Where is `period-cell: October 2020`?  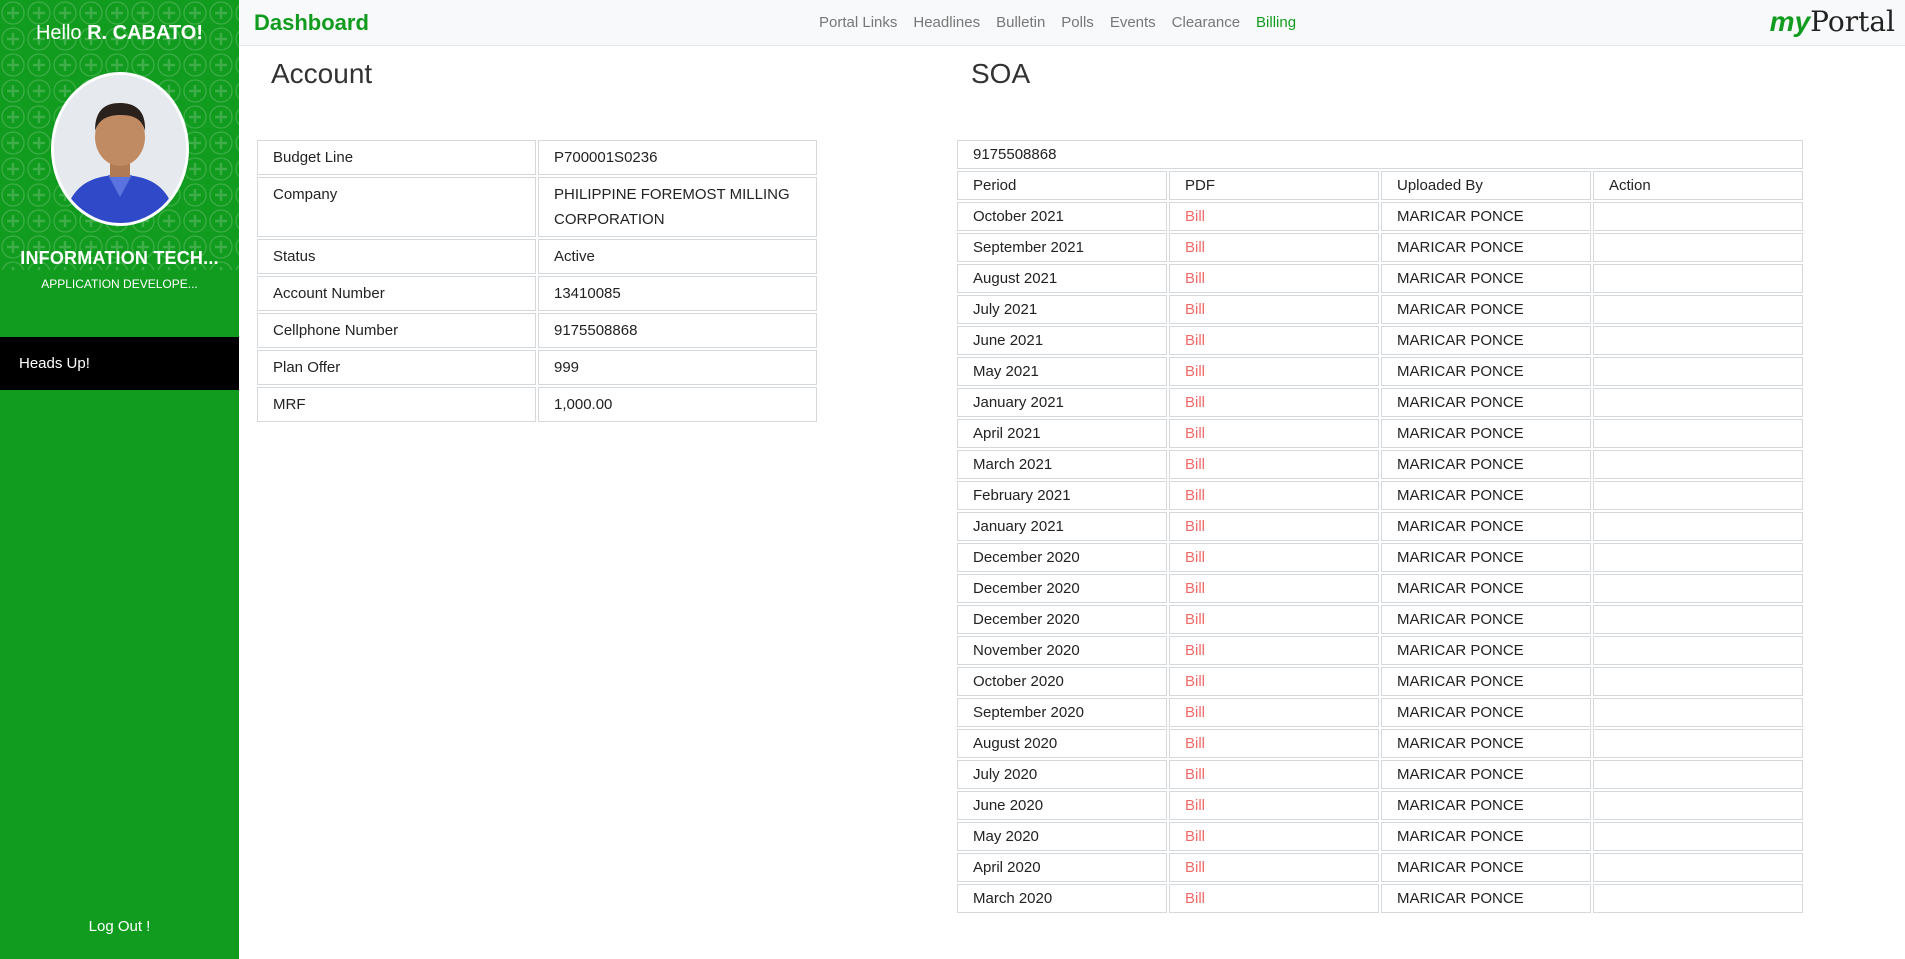
period-cell: October 2020 is located at coordinates (1062, 681).